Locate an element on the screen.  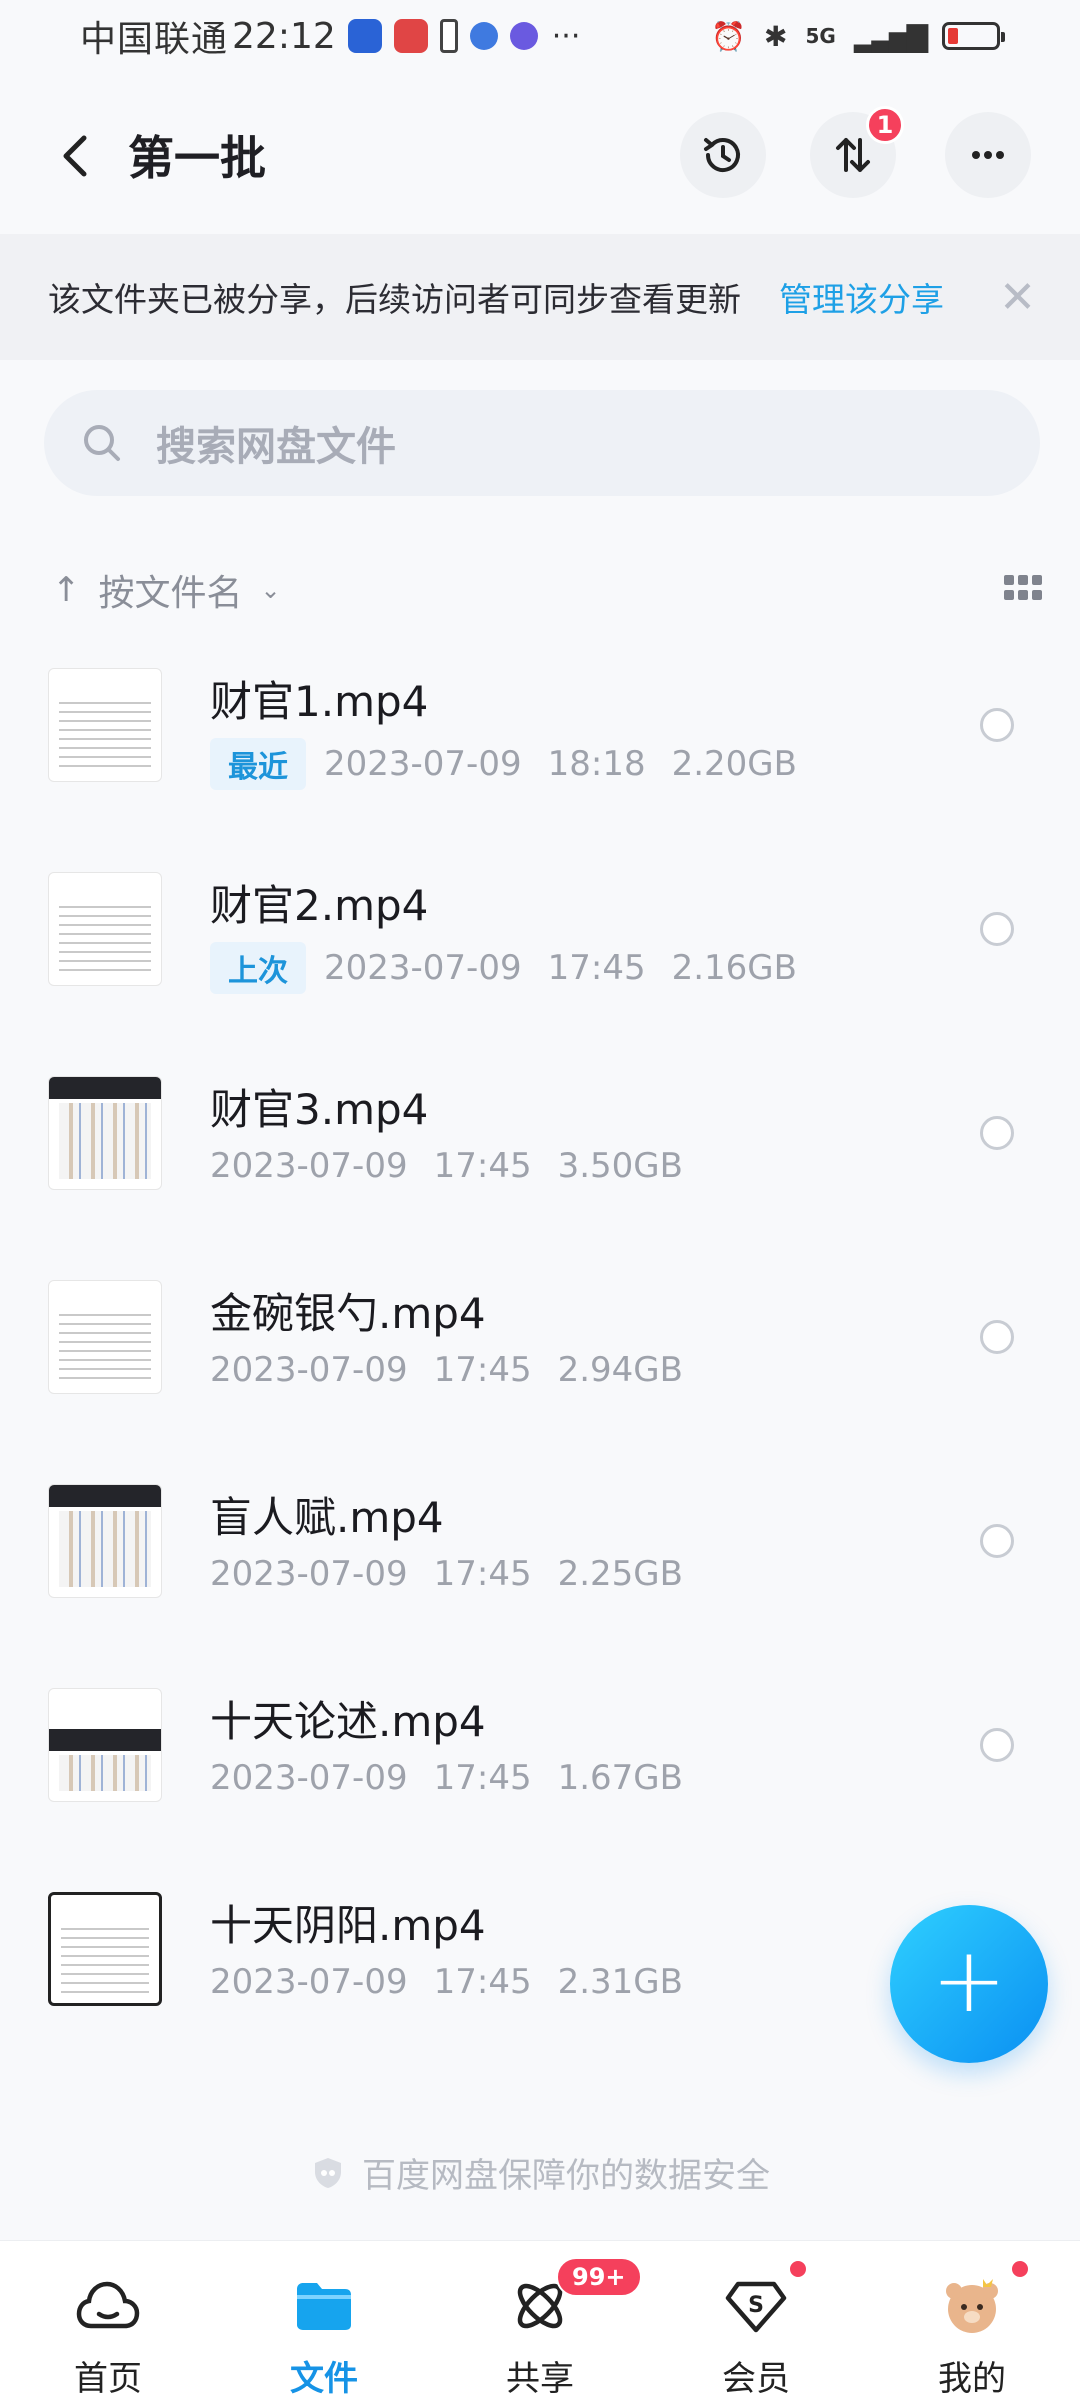
security-note: 百度网盘保障你的数据安全 is located at coordinates (540, 2172).